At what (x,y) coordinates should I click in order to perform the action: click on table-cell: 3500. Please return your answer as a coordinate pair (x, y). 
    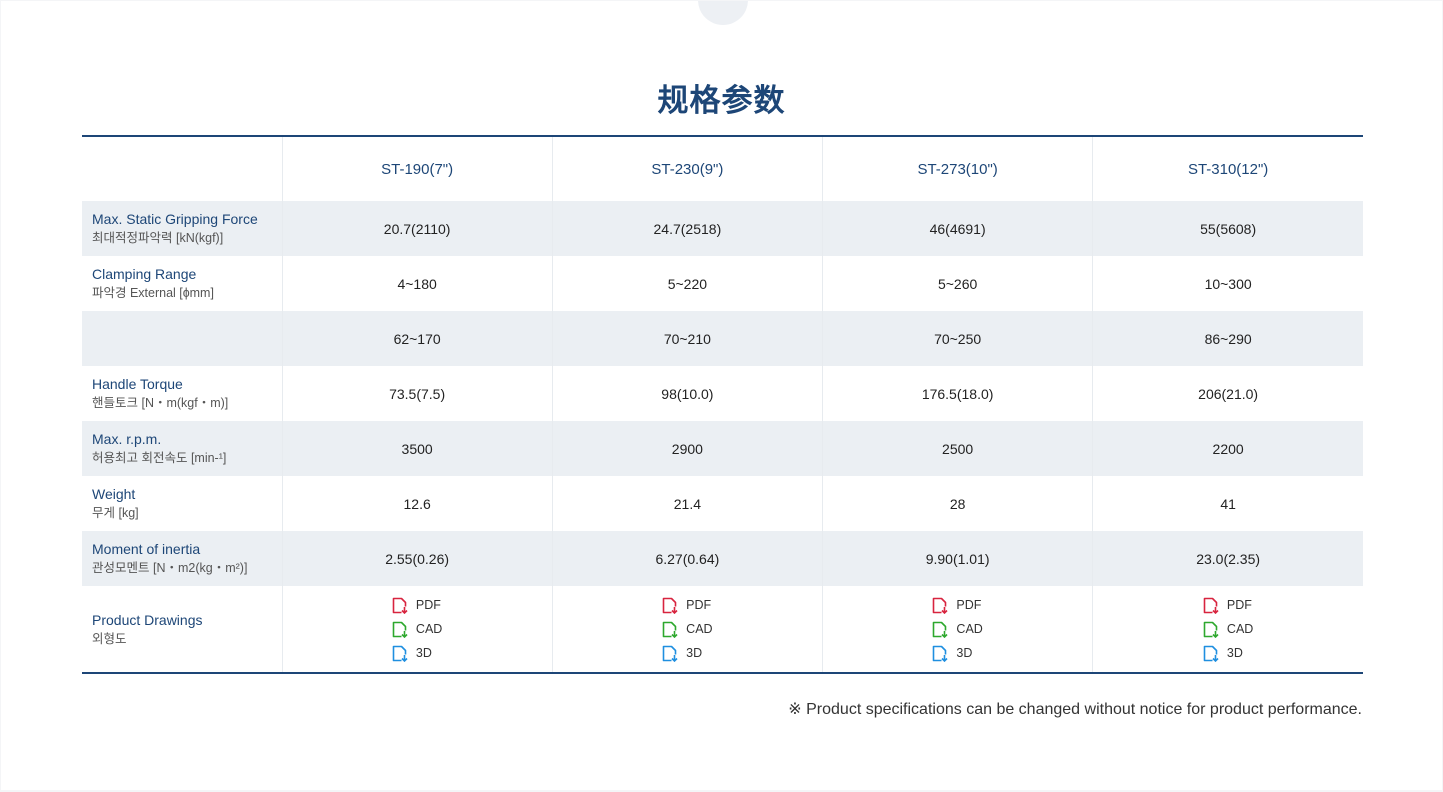
    Looking at the image, I should click on (417, 448).